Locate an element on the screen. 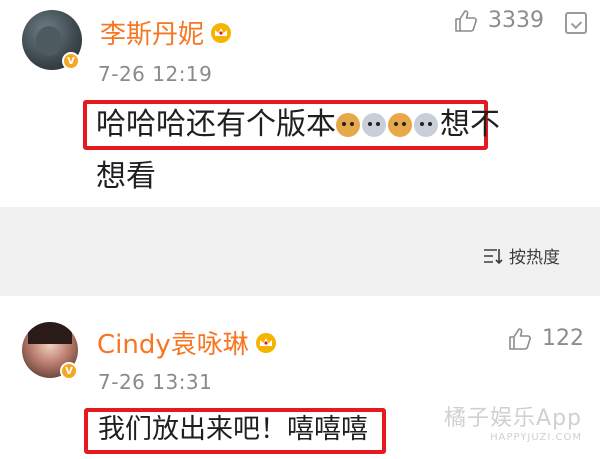  comment-time: 7-26 13:31 is located at coordinates (155, 382).